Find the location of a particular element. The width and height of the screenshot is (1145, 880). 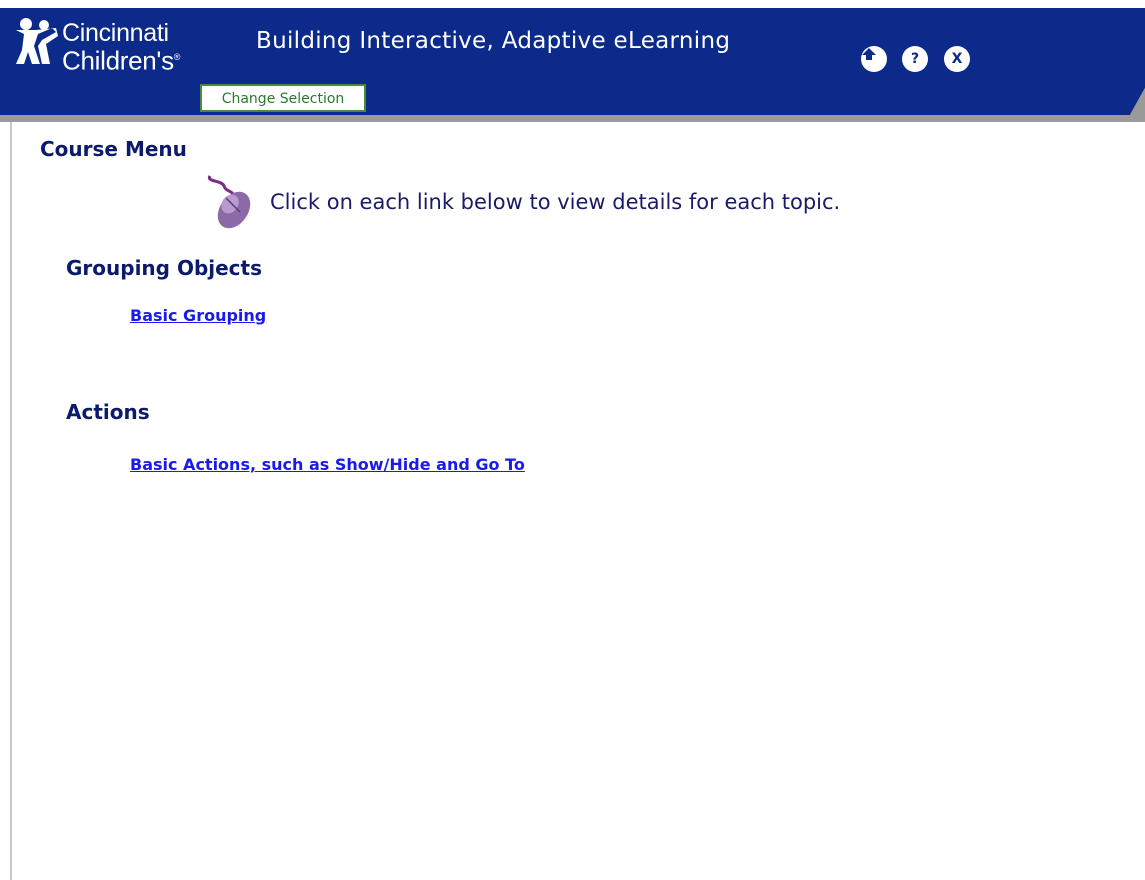

section-heading-grouping-objects: Grouping Objects is located at coordinates (164, 268).